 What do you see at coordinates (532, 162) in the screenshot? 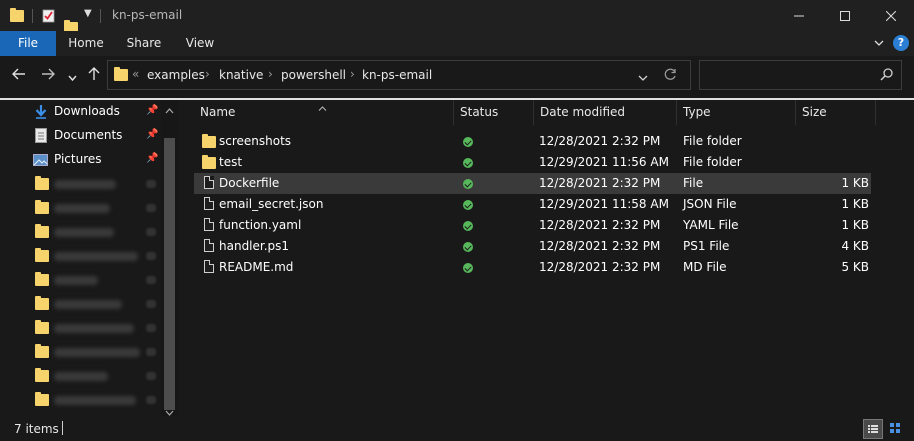
I see `file-row-test: test 12/29/2021 11:56 AM File folder` at bounding box center [532, 162].